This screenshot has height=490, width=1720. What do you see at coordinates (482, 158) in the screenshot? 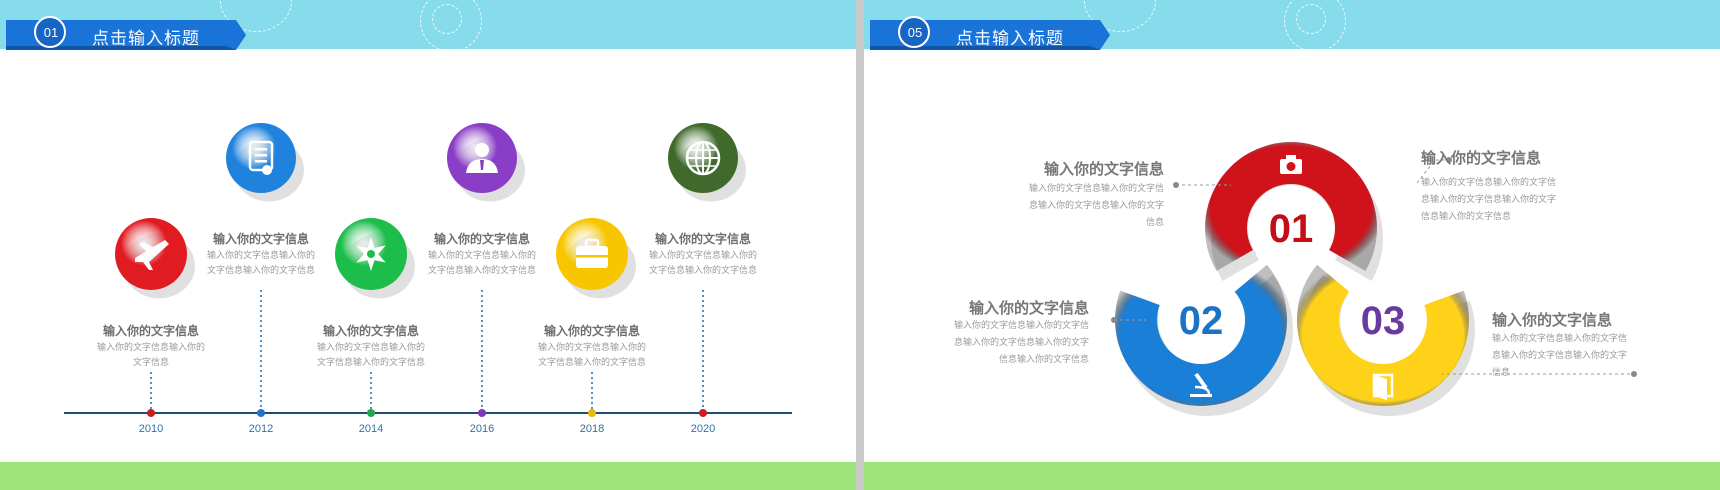
I see `businessman-icon` at bounding box center [482, 158].